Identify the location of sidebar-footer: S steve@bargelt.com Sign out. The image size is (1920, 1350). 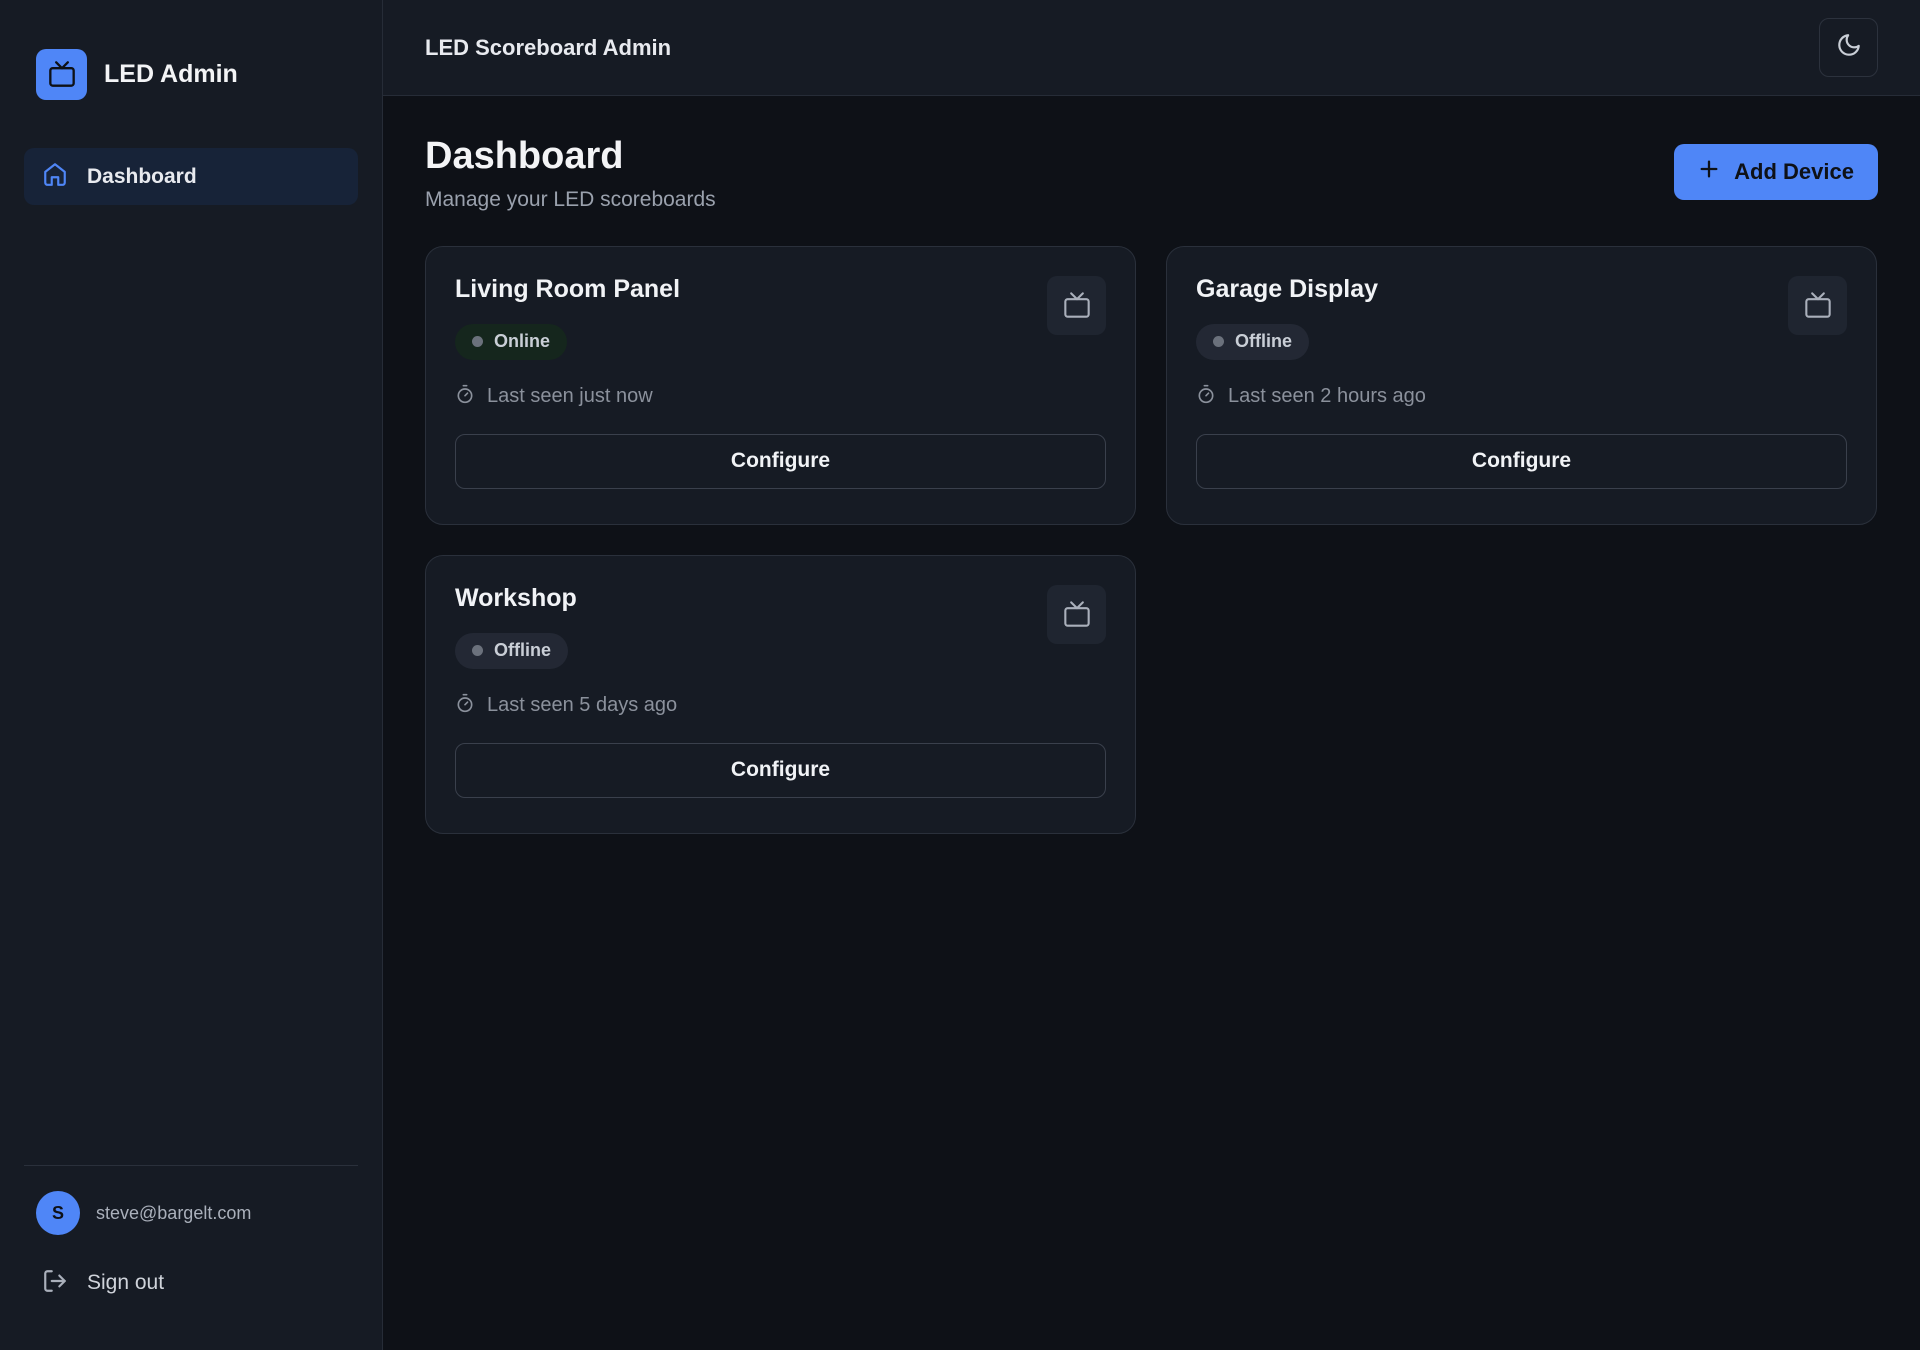
(191, 1257).